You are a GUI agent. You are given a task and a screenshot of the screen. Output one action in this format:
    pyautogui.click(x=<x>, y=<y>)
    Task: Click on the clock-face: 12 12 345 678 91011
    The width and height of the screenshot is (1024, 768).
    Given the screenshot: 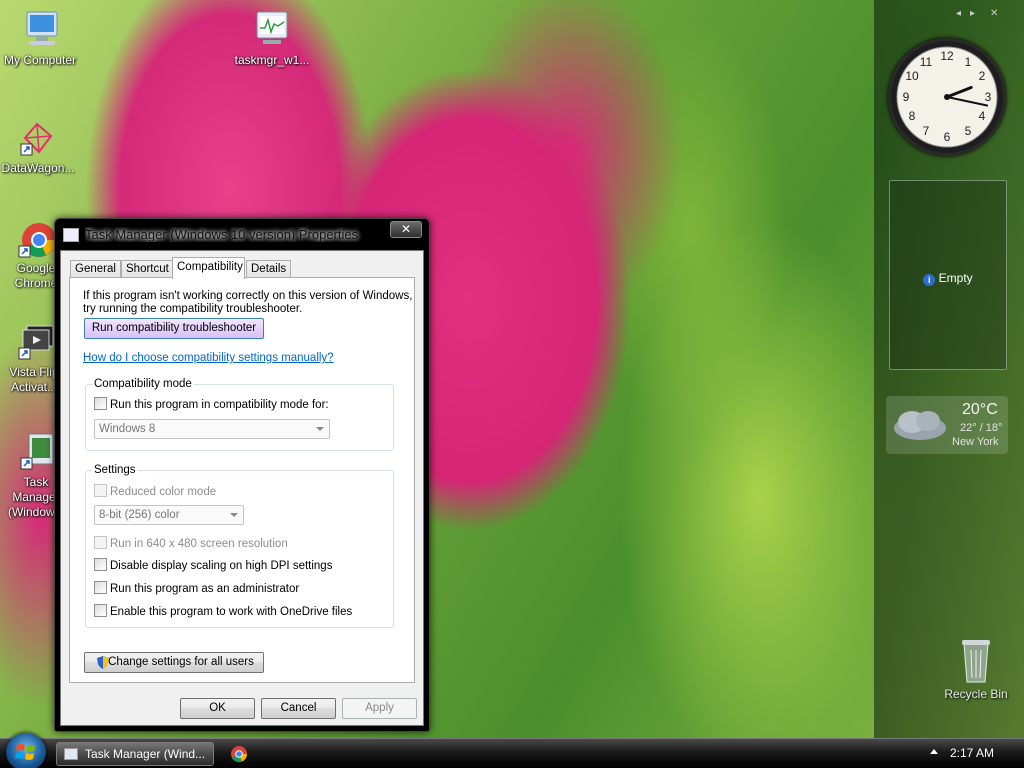 What is the action you would take?
    pyautogui.click(x=947, y=97)
    